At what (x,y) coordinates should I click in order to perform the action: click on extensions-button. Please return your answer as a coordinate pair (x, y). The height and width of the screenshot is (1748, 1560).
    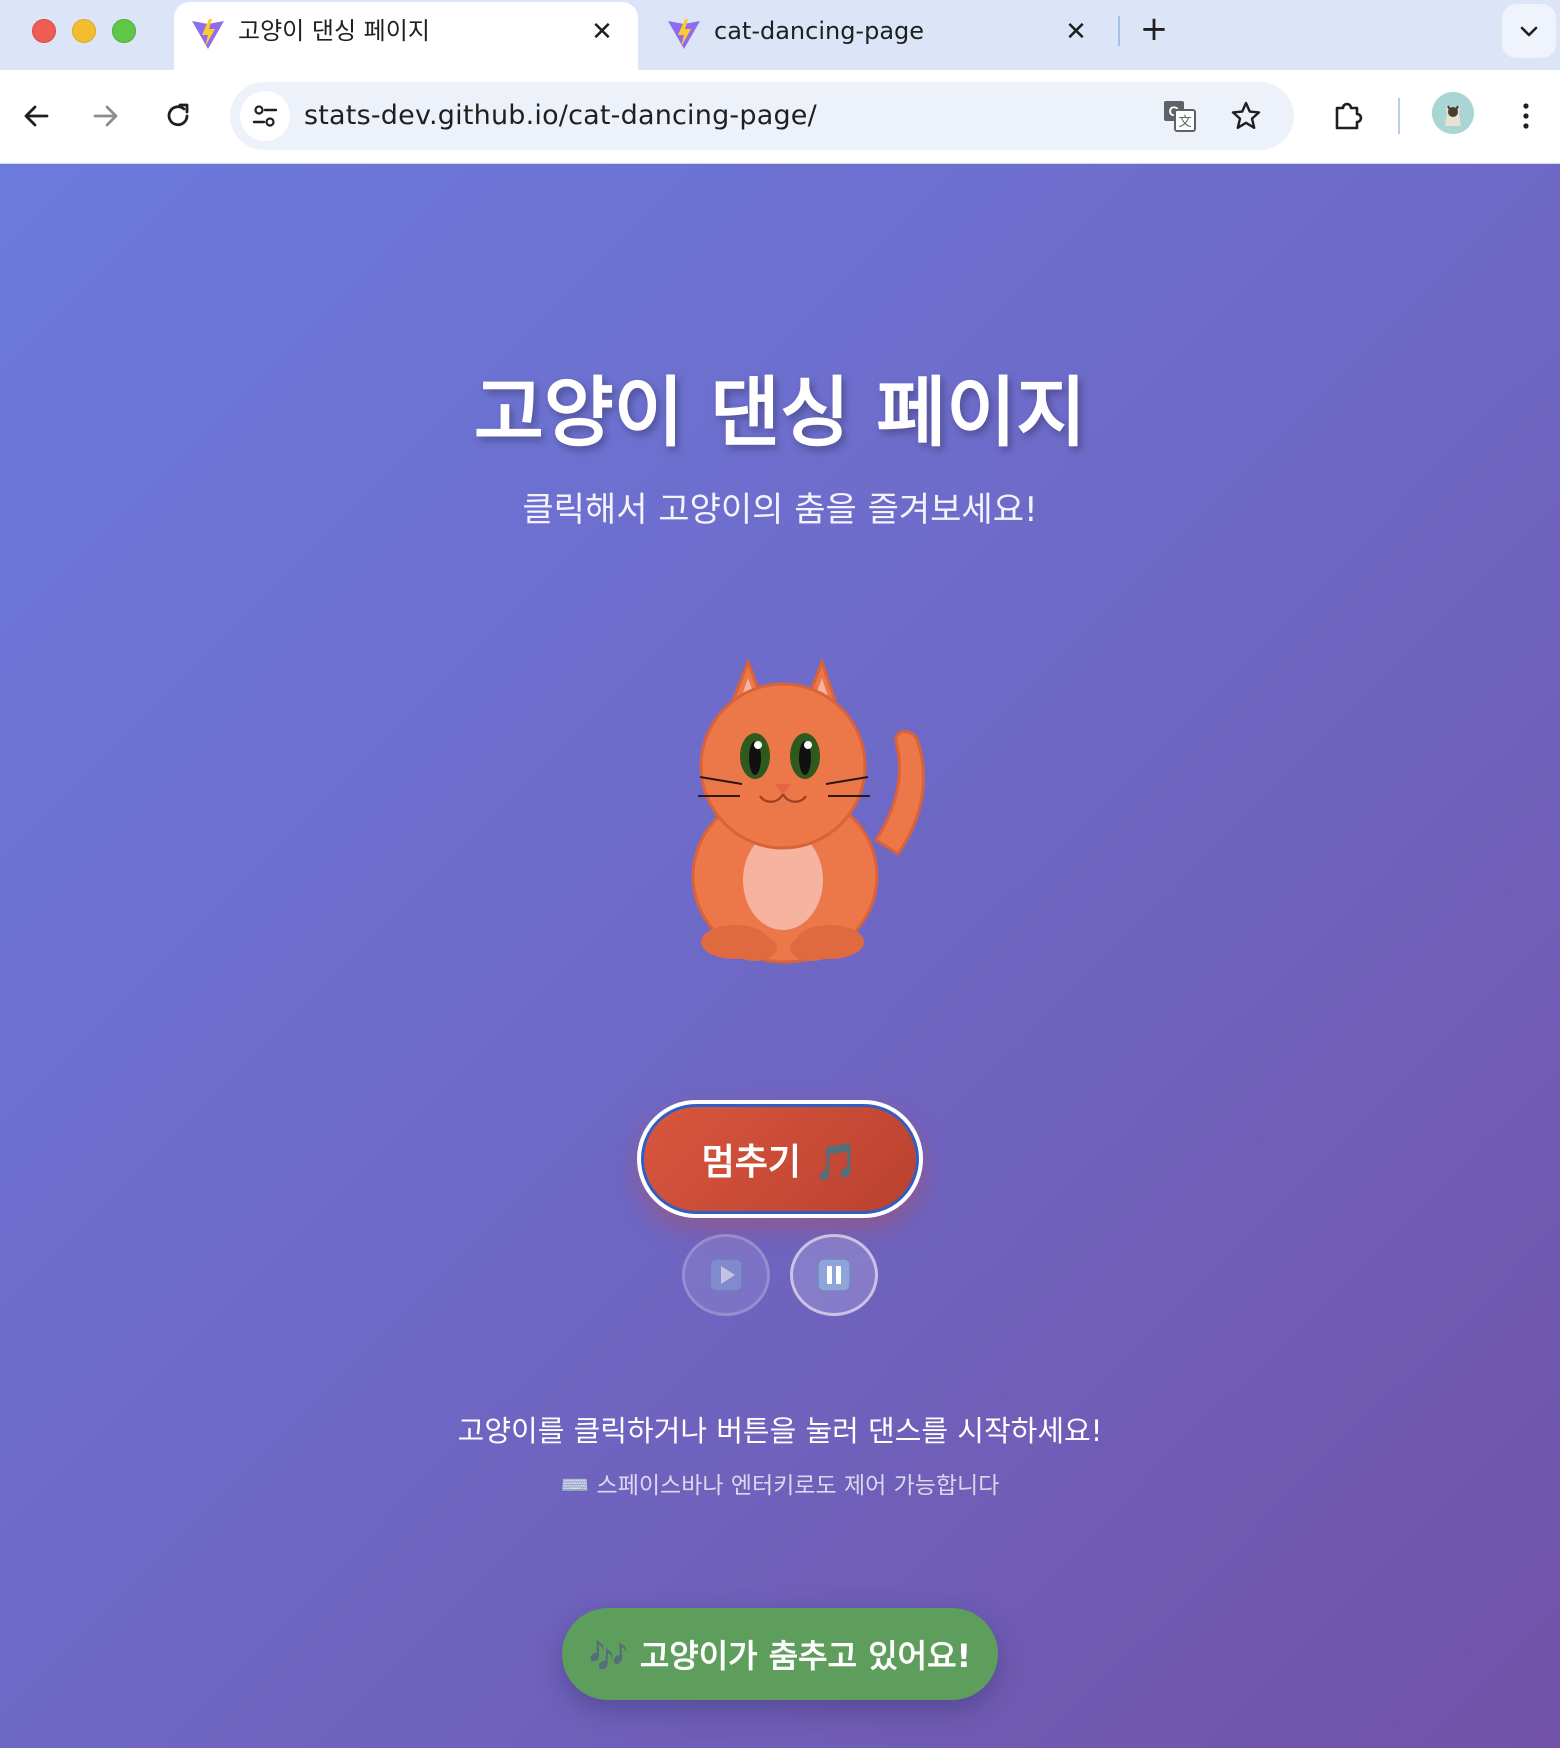
    Looking at the image, I should click on (1348, 116).